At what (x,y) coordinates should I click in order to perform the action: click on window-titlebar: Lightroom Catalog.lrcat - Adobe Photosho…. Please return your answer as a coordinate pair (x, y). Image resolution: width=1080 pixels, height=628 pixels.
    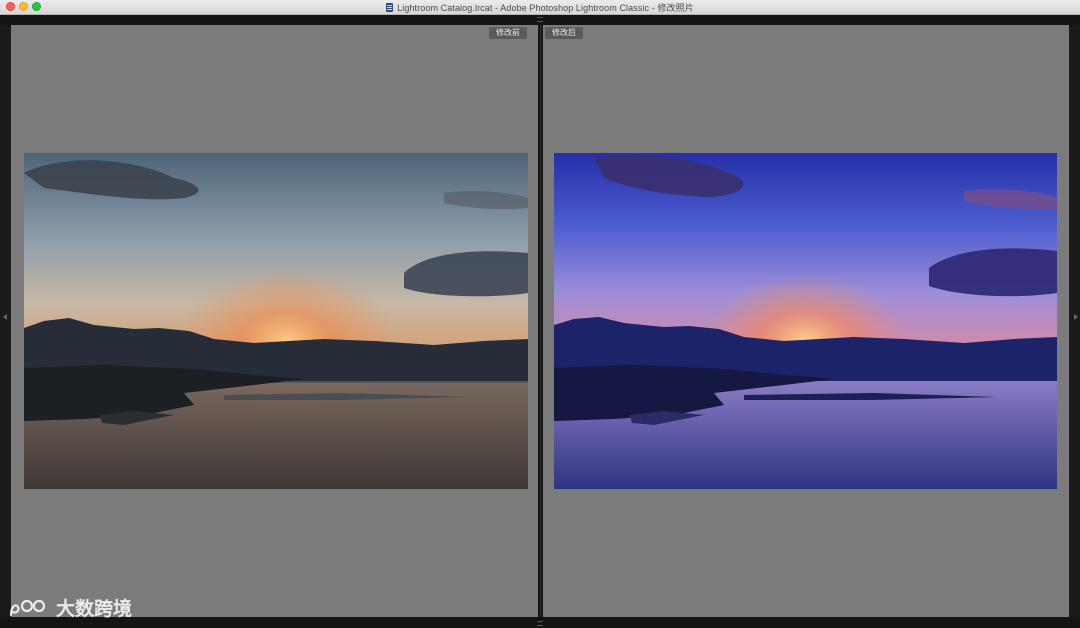
    Looking at the image, I should click on (540, 7).